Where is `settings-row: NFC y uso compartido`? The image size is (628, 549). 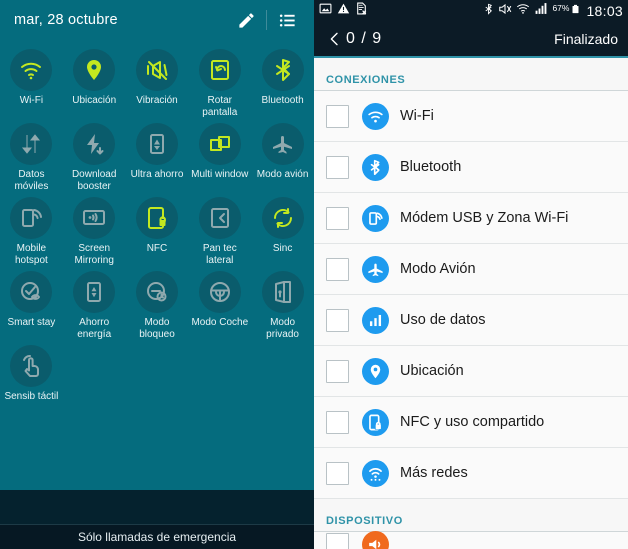 settings-row: NFC y uso compartido is located at coordinates (471, 422).